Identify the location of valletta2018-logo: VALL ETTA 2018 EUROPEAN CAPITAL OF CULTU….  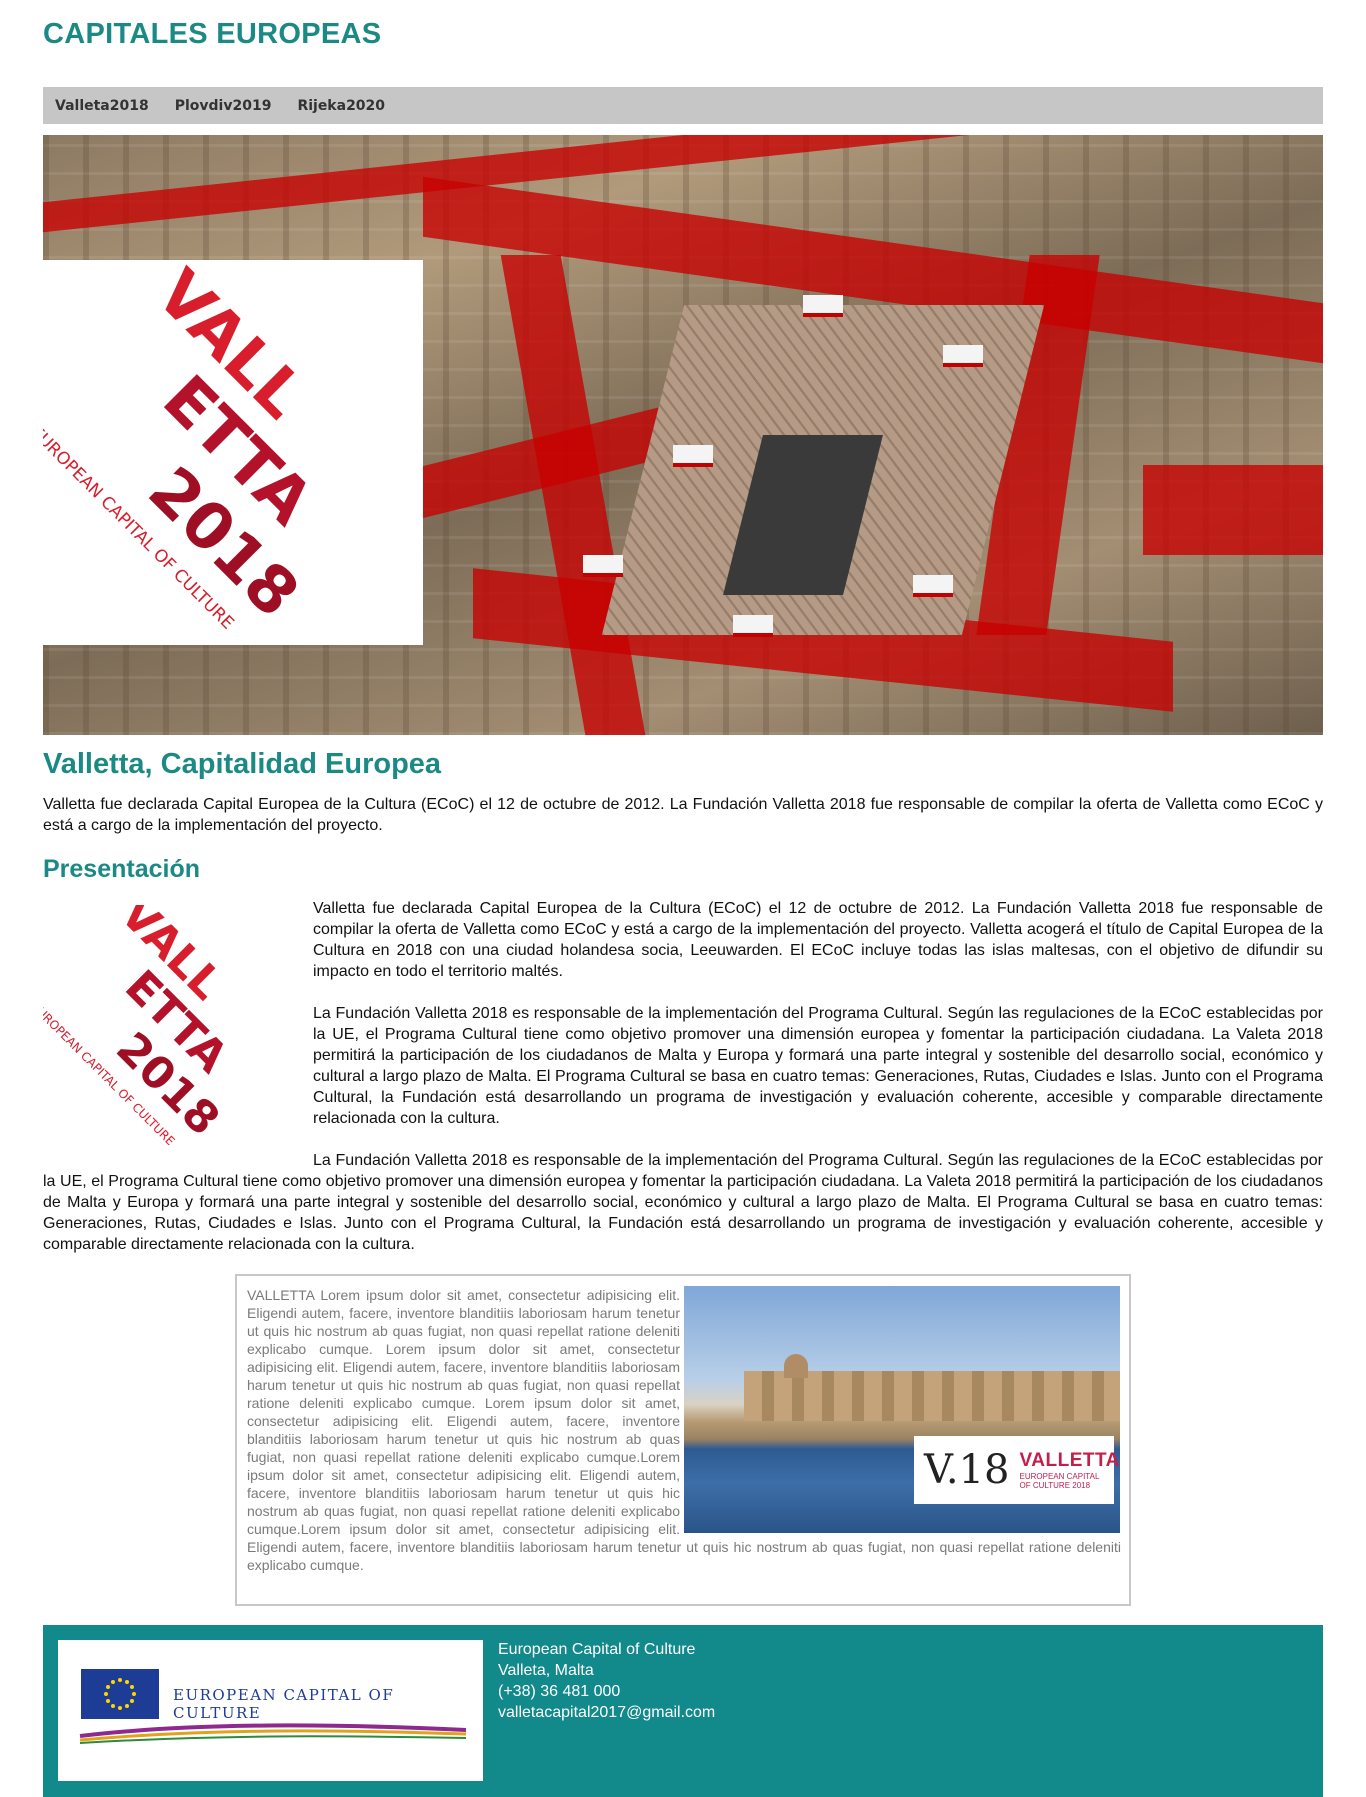
(184, 446).